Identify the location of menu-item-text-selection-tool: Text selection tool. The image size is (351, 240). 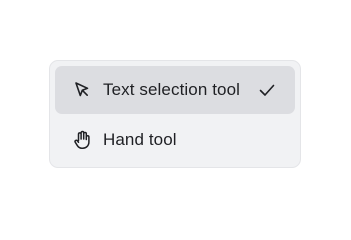
(175, 90).